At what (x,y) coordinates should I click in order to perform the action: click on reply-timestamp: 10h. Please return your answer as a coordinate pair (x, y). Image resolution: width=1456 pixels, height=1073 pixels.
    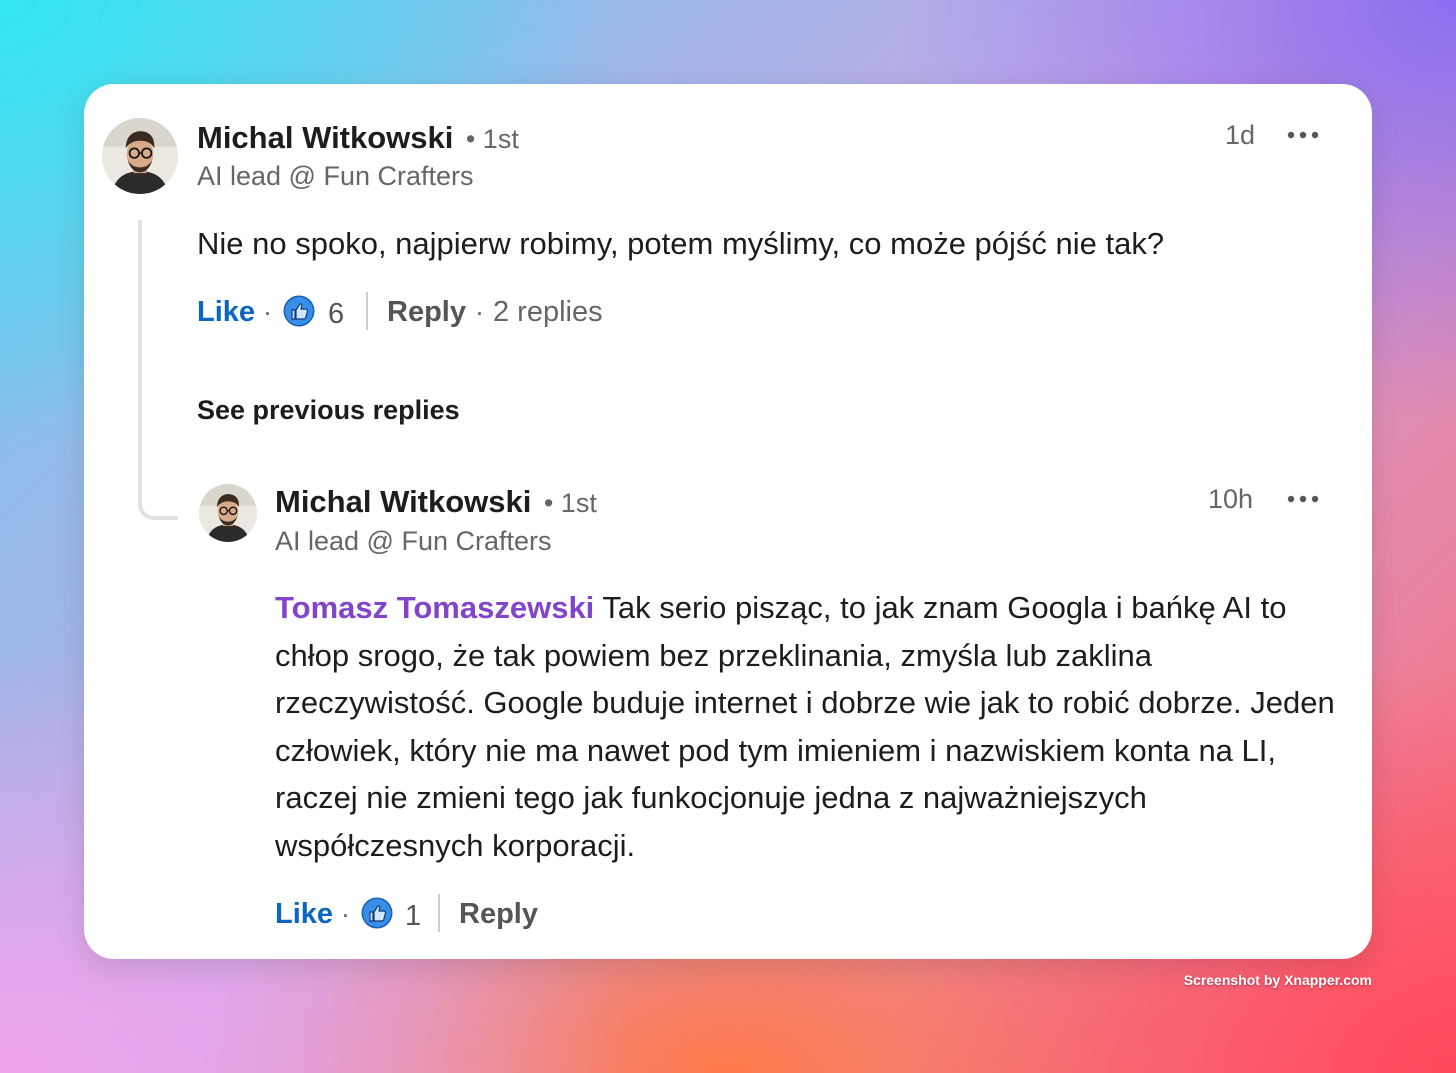
    Looking at the image, I should click on (1231, 499).